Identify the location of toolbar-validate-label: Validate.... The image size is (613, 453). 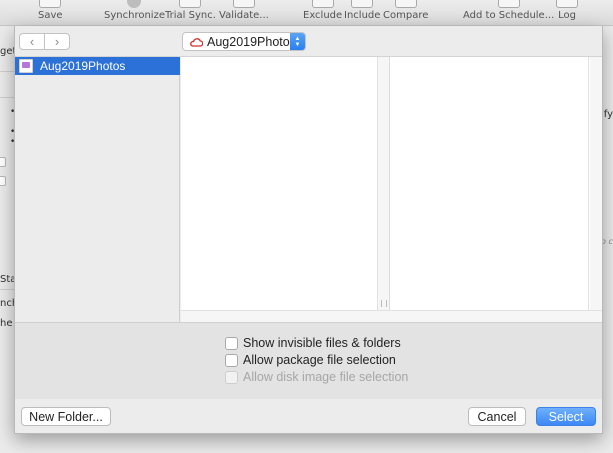
(244, 15).